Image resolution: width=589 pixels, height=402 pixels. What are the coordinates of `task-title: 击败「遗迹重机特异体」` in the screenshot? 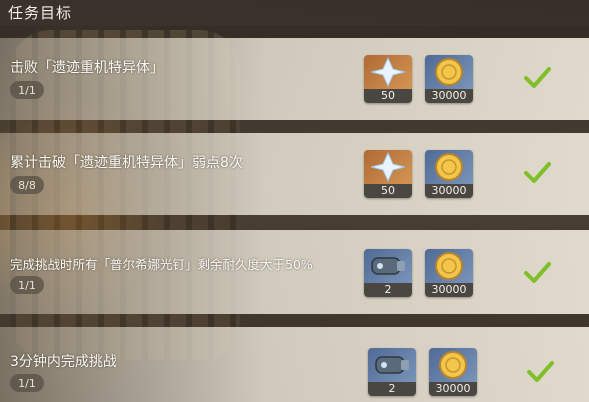 It's located at (87, 68).